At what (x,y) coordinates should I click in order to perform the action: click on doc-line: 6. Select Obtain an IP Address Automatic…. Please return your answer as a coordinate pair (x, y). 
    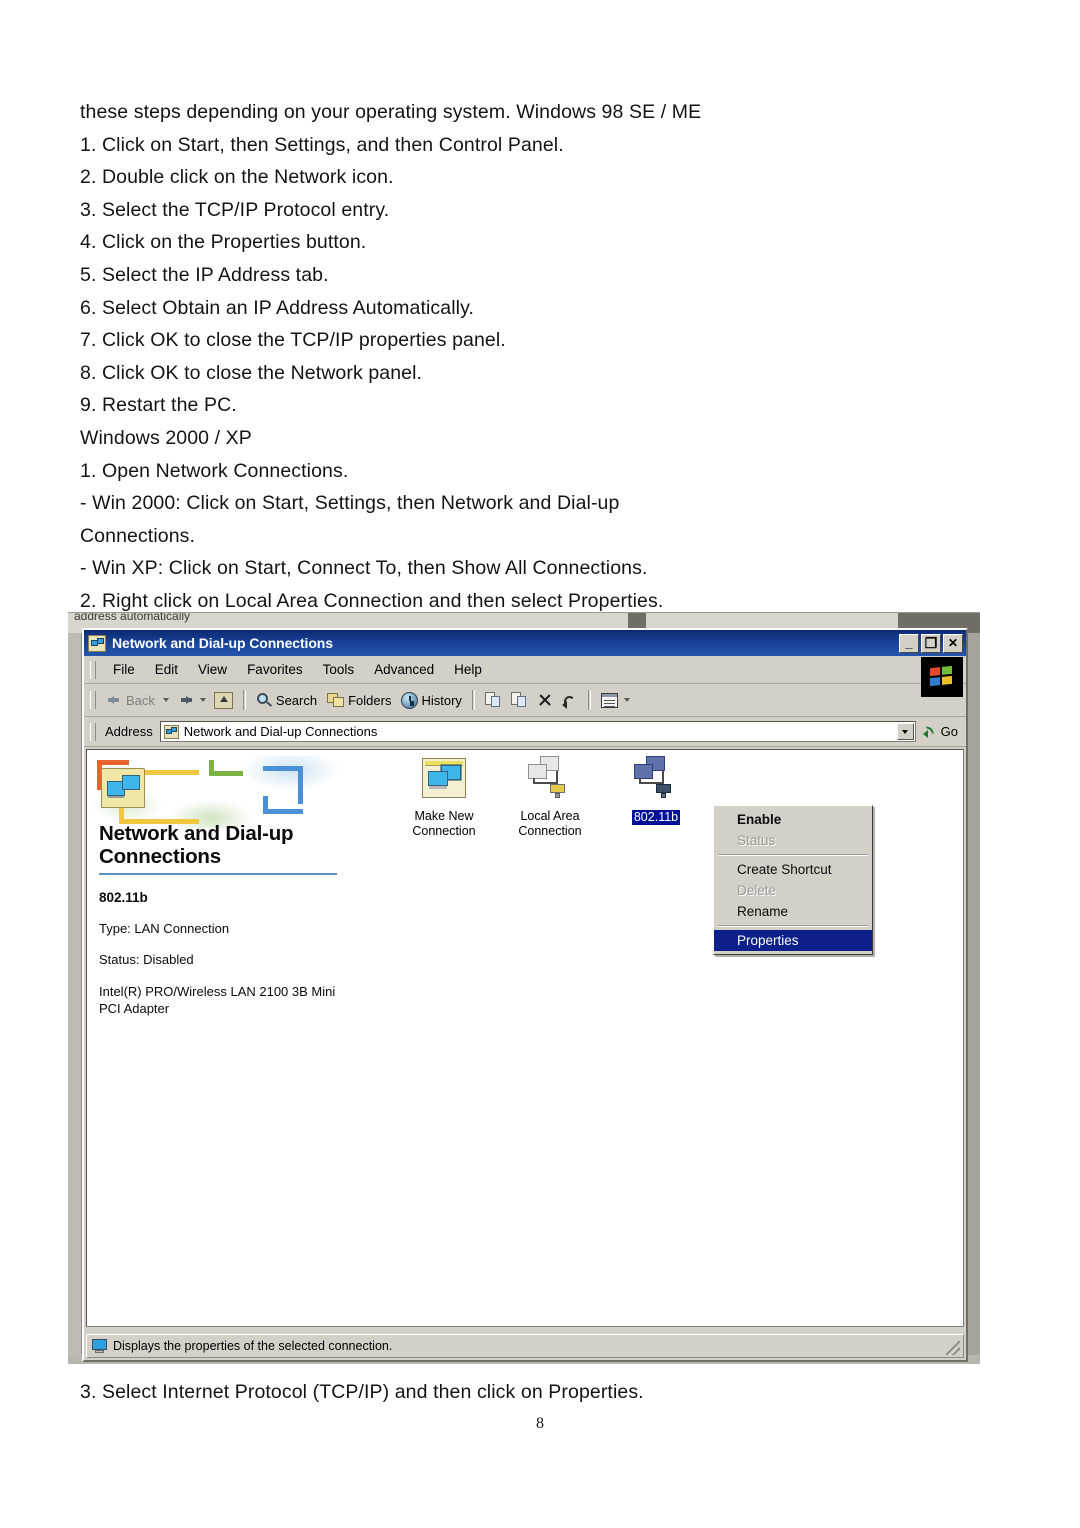
    Looking at the image, I should click on (277, 307).